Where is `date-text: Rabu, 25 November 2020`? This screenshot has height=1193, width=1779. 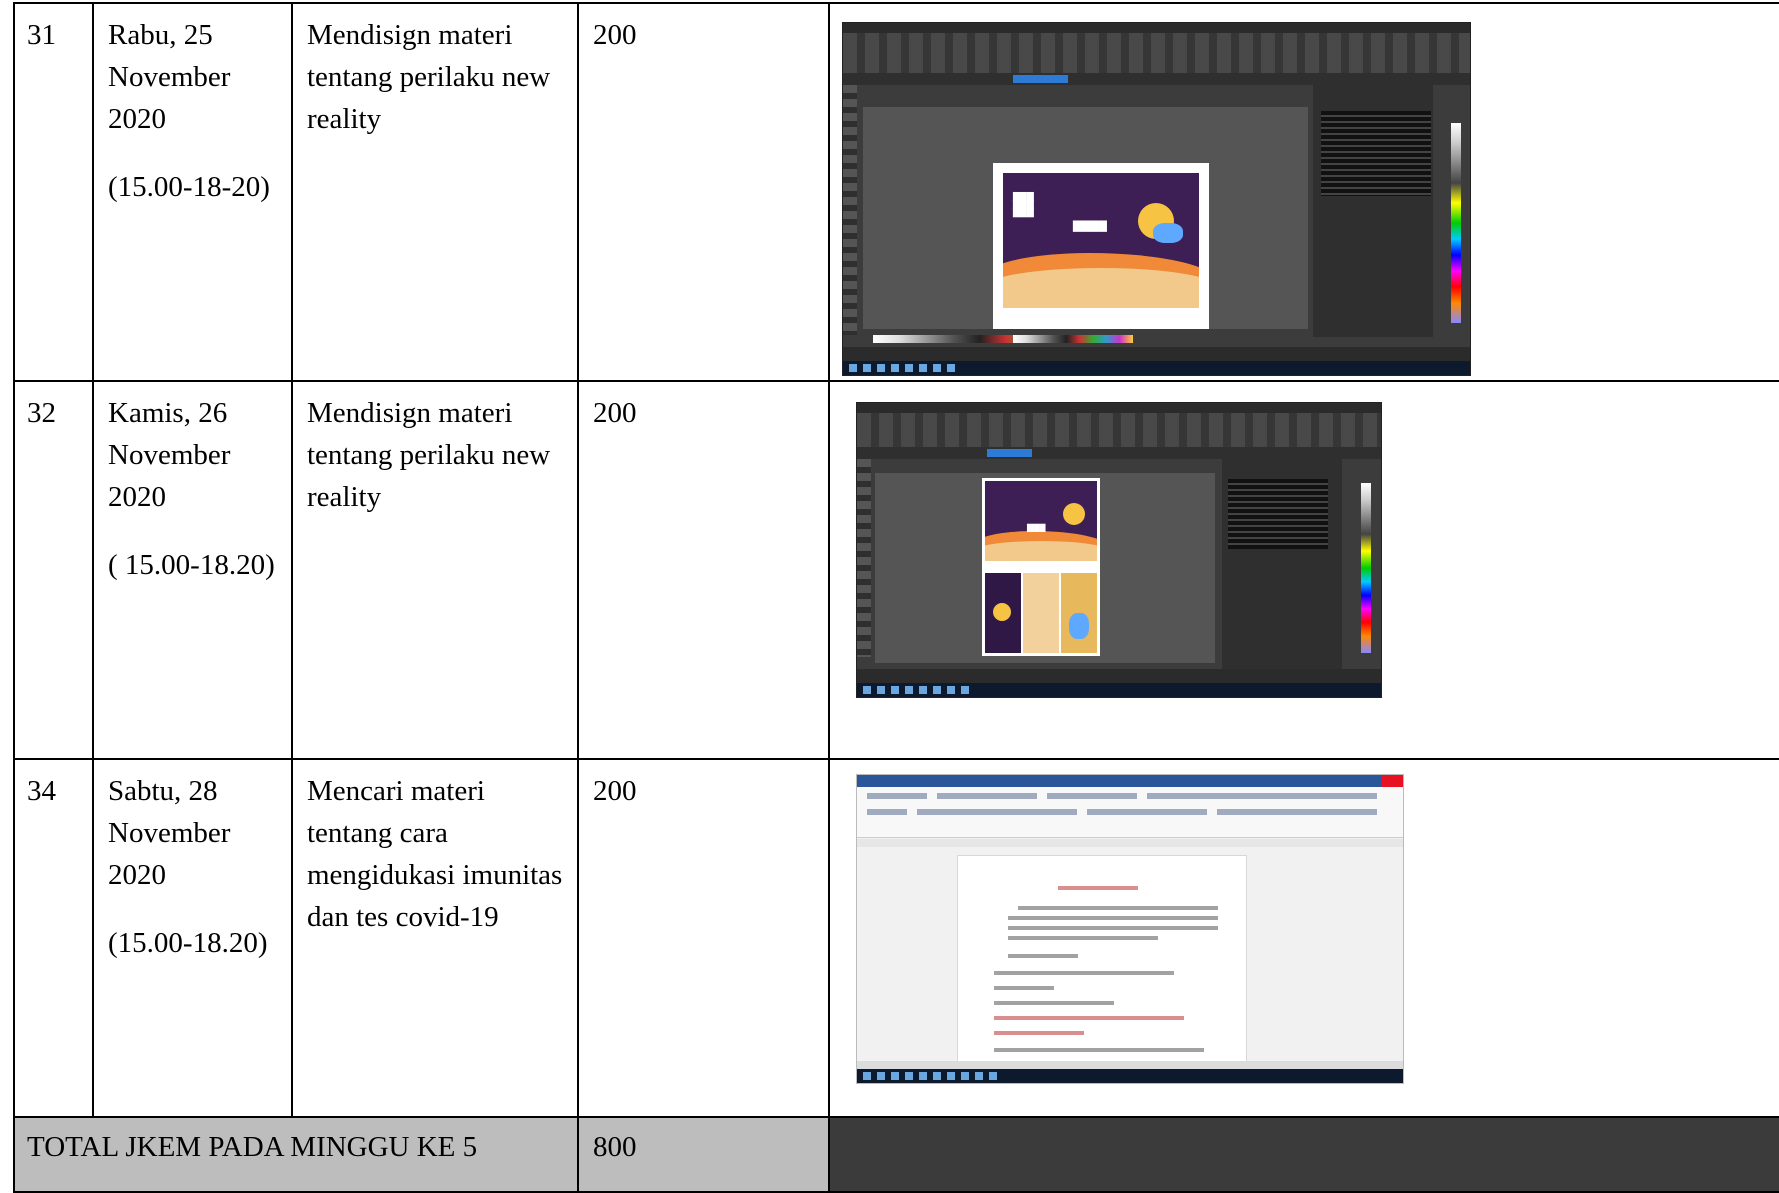
date-text: Rabu, 25 November 2020 is located at coordinates (169, 77).